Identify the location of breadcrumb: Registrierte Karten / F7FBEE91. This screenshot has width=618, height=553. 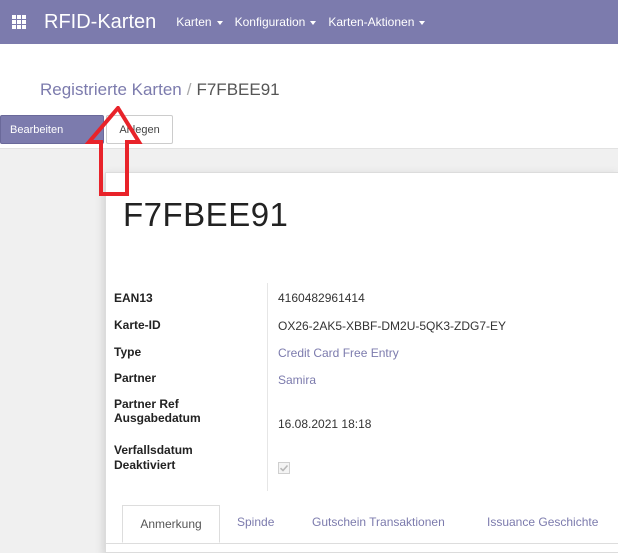
(160, 90).